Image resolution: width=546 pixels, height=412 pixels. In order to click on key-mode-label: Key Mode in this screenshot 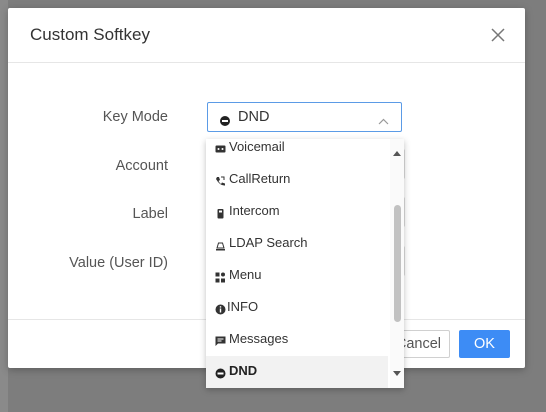, I will do `click(135, 117)`.